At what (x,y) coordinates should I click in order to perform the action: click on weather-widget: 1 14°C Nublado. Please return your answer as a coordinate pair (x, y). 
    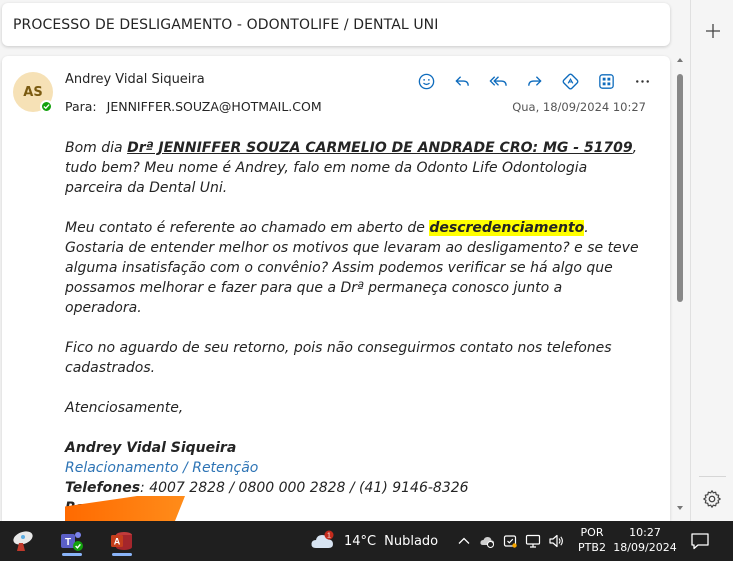
    Looking at the image, I should click on (374, 541).